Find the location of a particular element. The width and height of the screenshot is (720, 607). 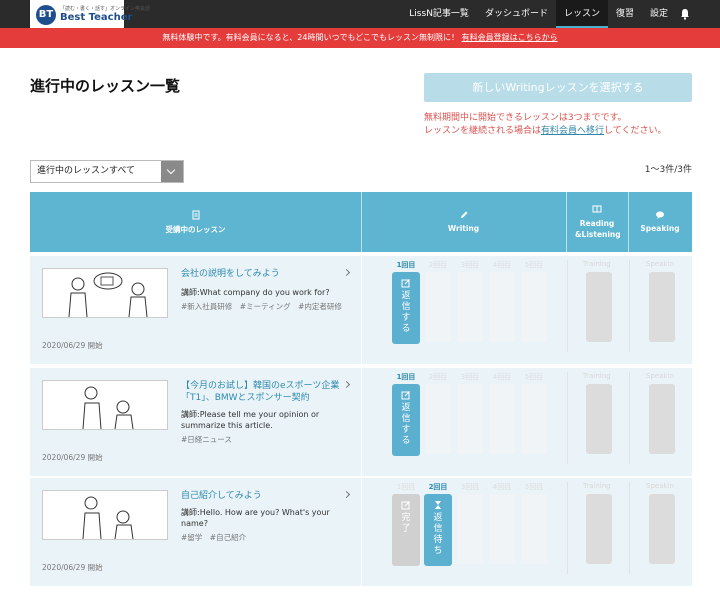

lesson-filter-select: 進行中のレッスンすべて is located at coordinates (107, 171).